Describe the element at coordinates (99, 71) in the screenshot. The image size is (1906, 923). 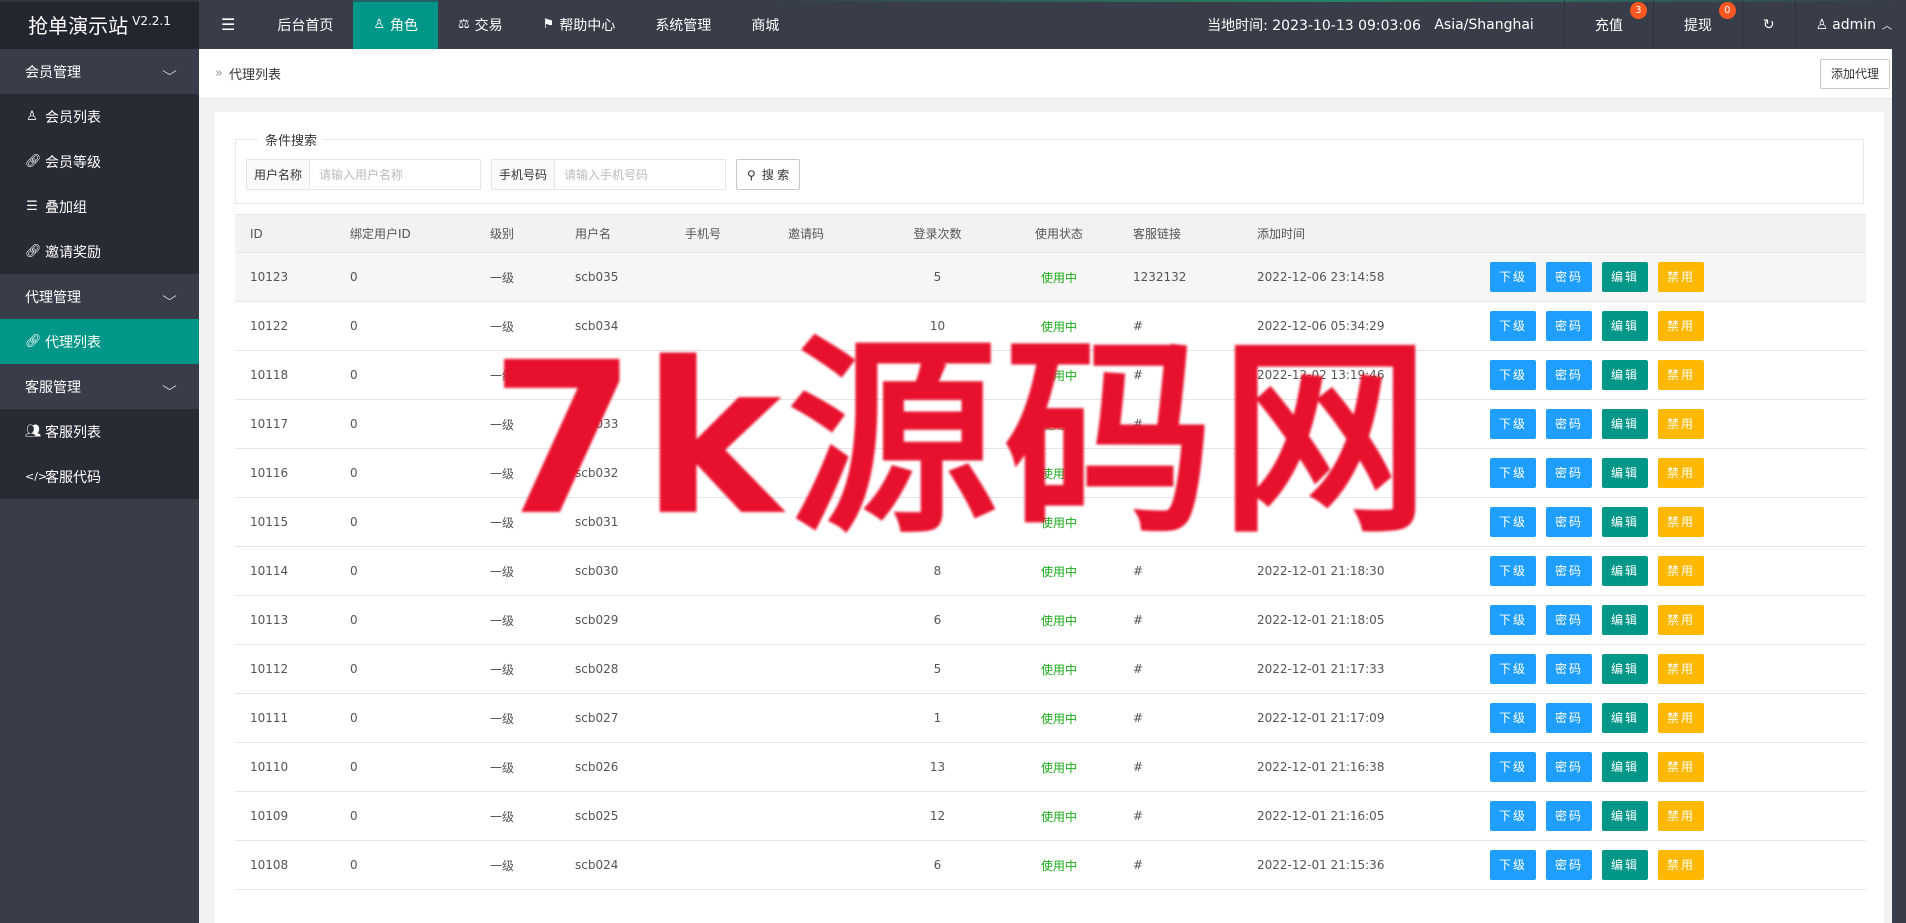
I see `sidebar-group-members: 会员管理 ⌵` at that location.